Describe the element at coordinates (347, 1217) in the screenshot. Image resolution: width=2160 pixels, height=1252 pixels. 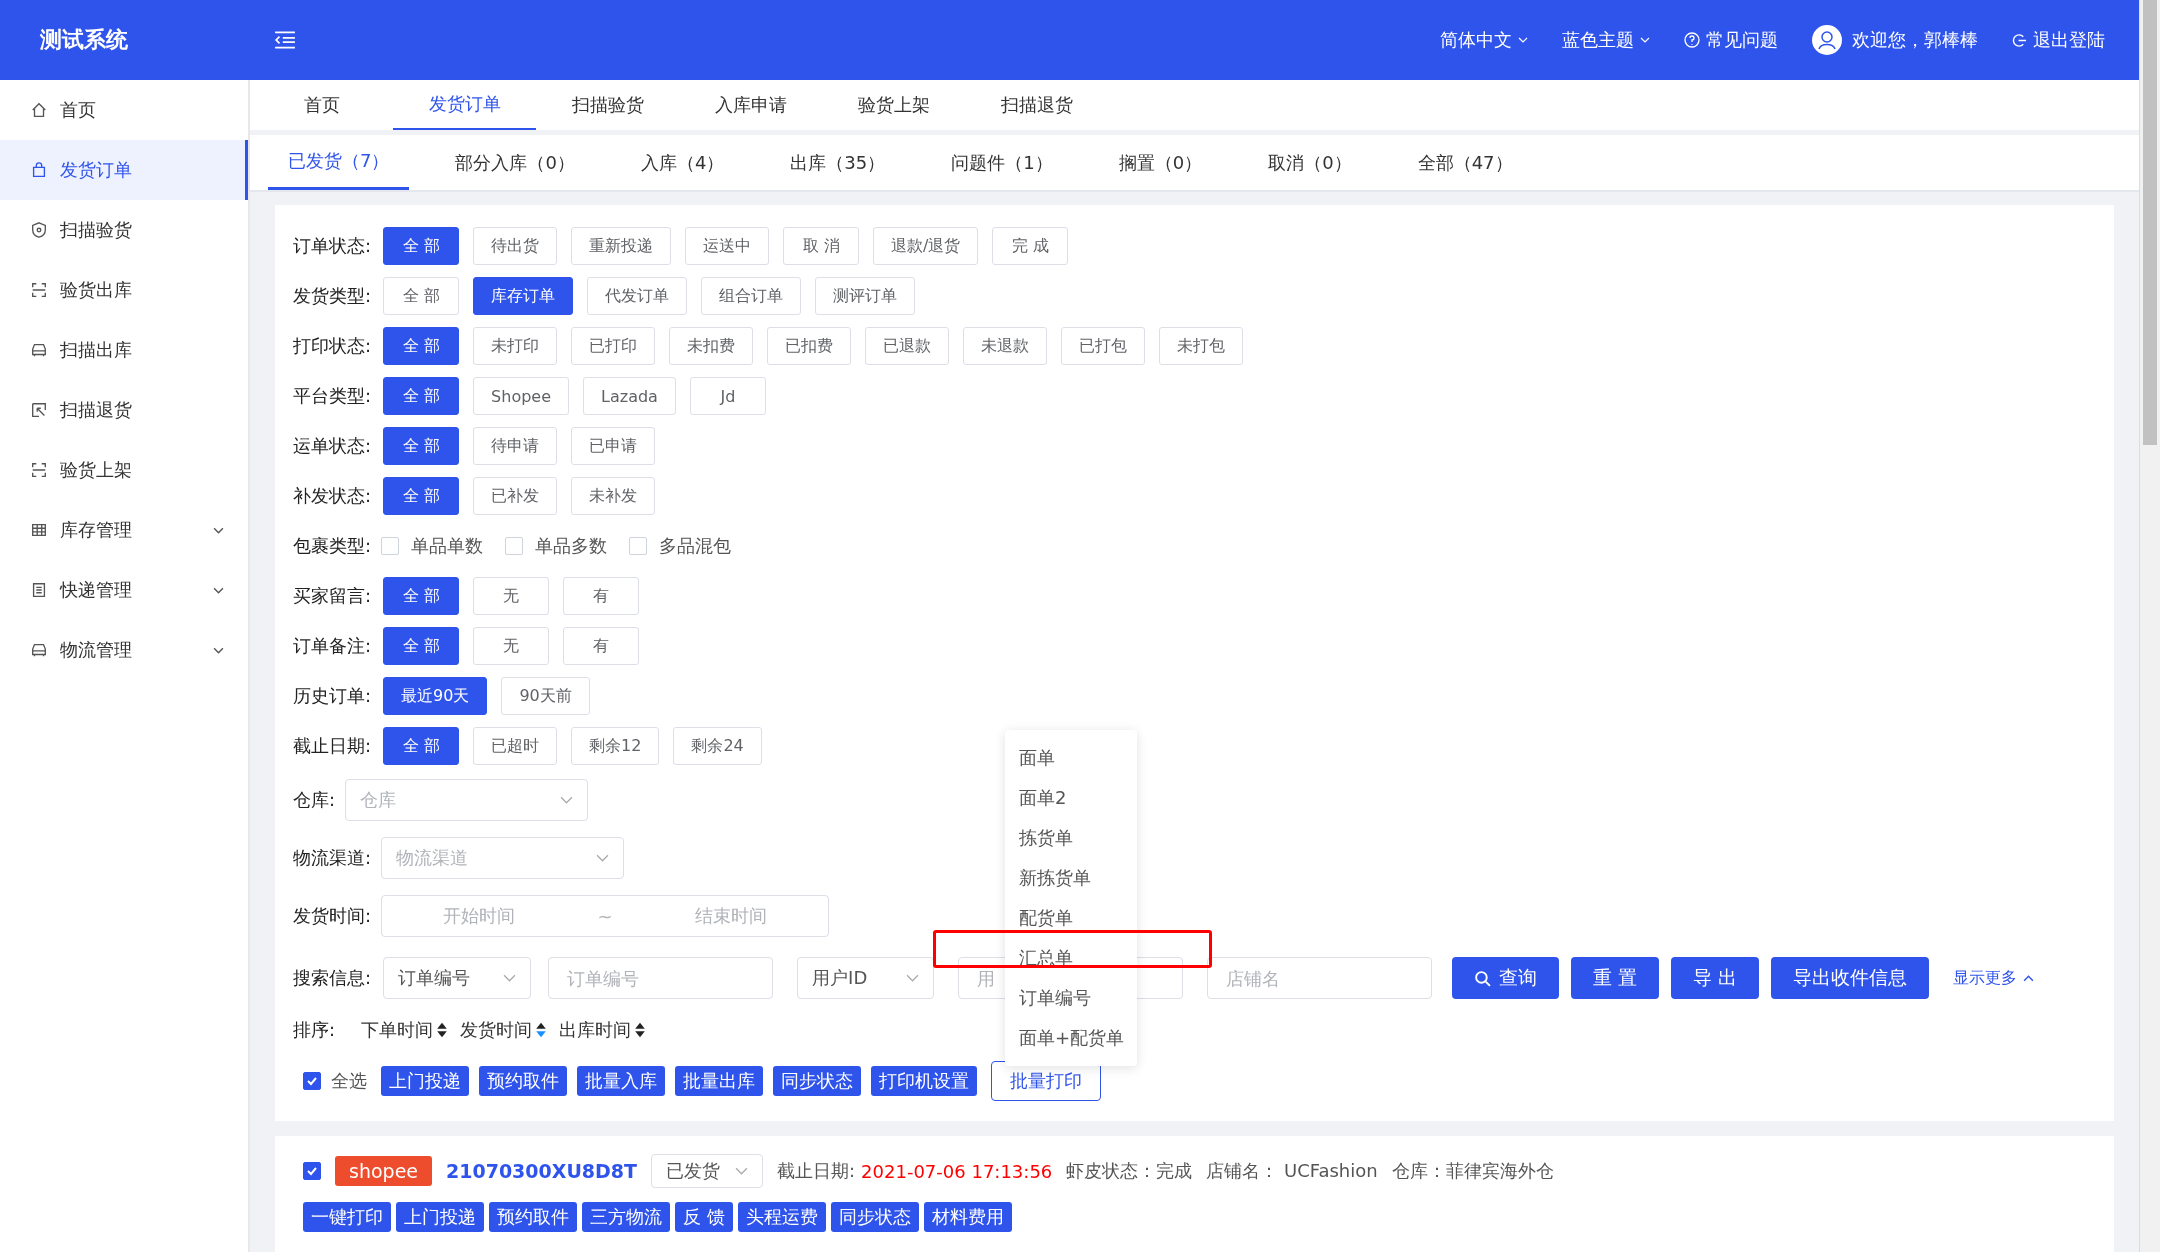
I see `order-action-button: 一键打印` at that location.